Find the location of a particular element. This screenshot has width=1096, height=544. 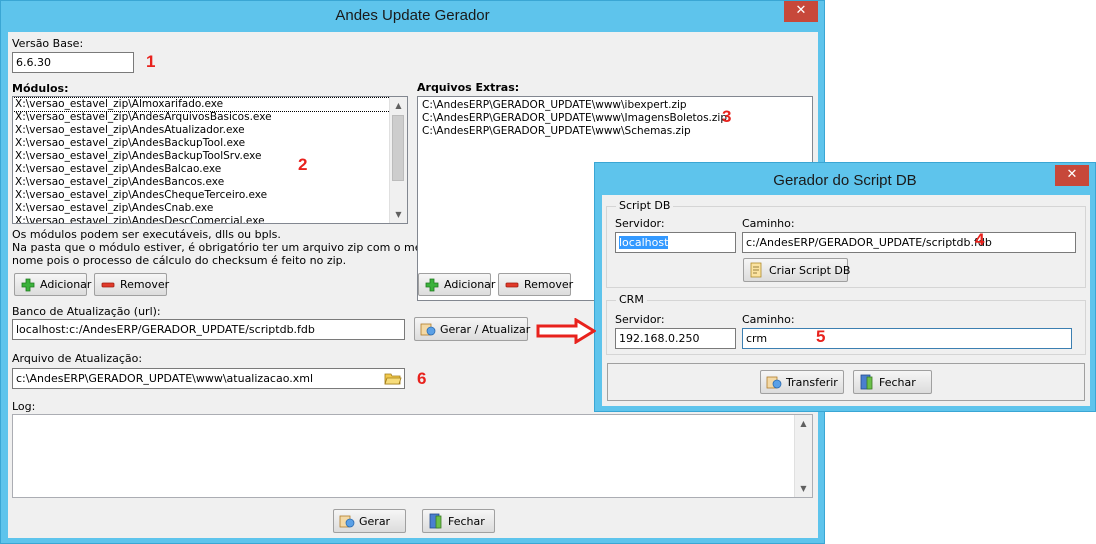

servidor-label: Servidor: is located at coordinates (640, 223).